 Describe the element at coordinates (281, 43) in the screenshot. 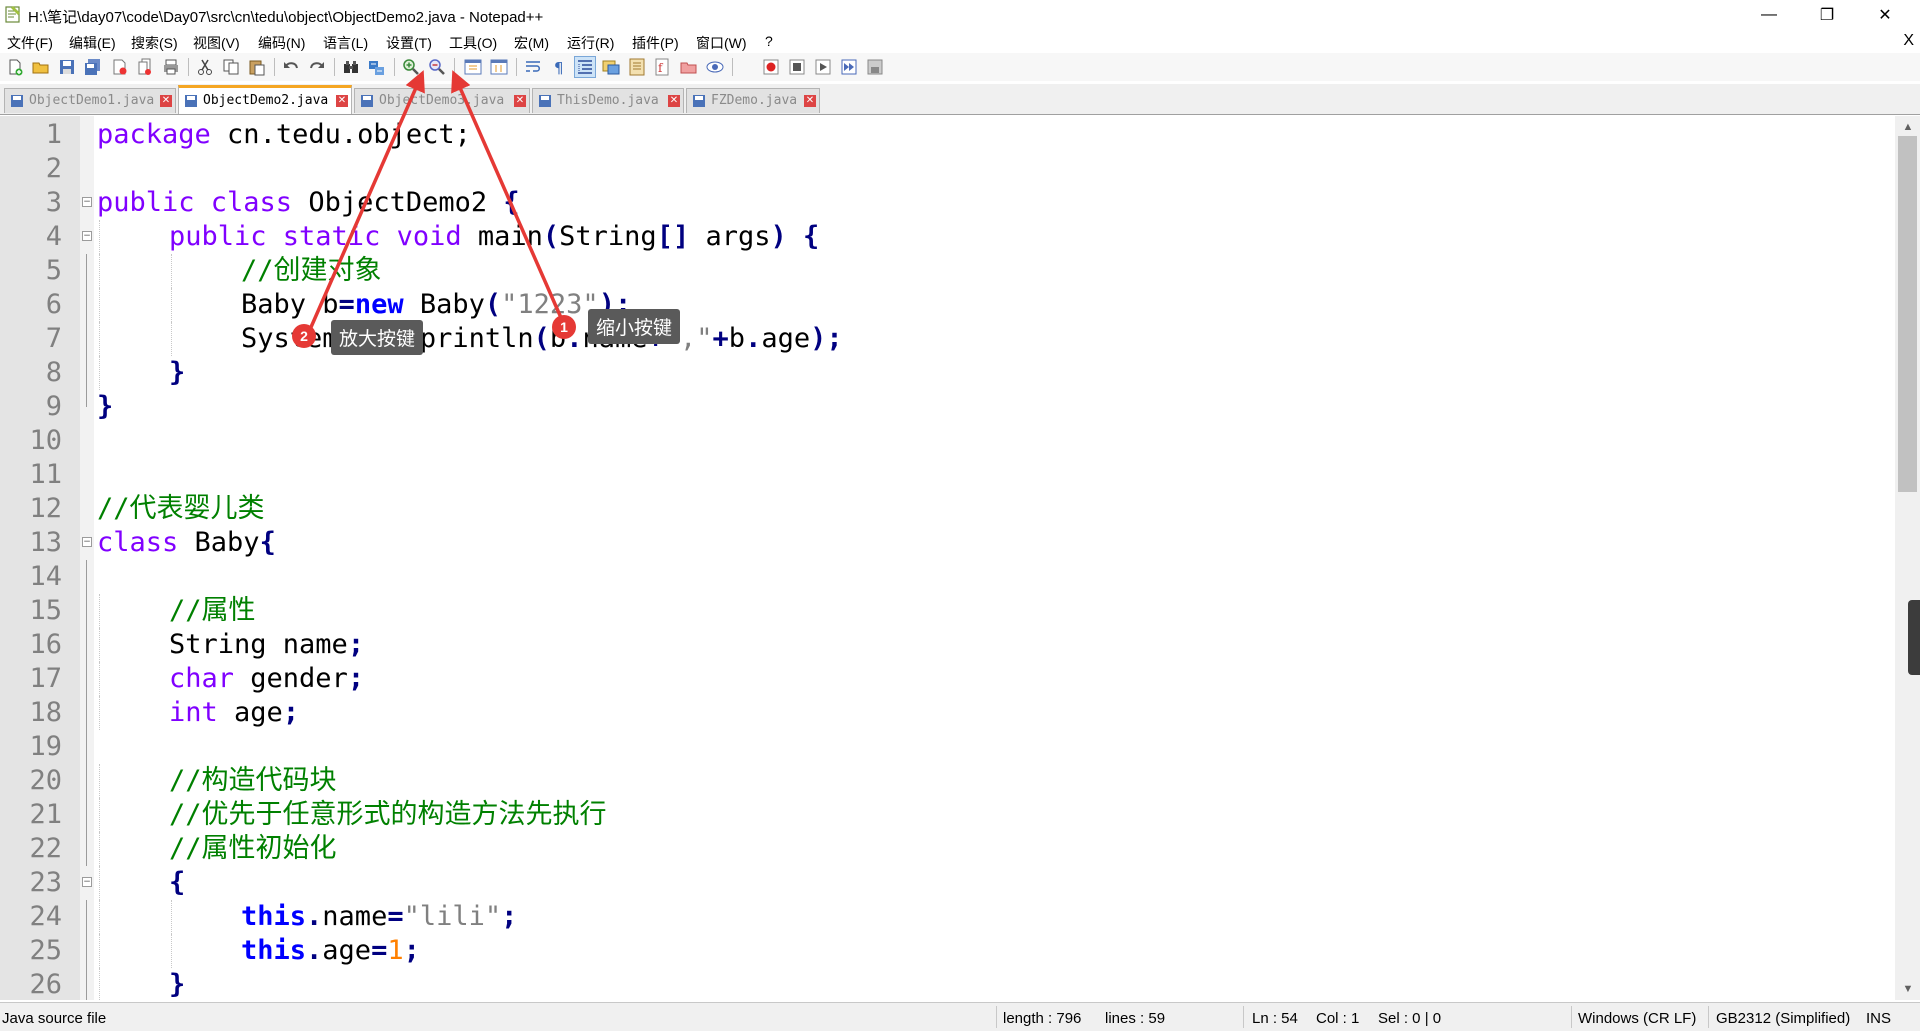

I see `menu-encoding: 编码(N)` at that location.